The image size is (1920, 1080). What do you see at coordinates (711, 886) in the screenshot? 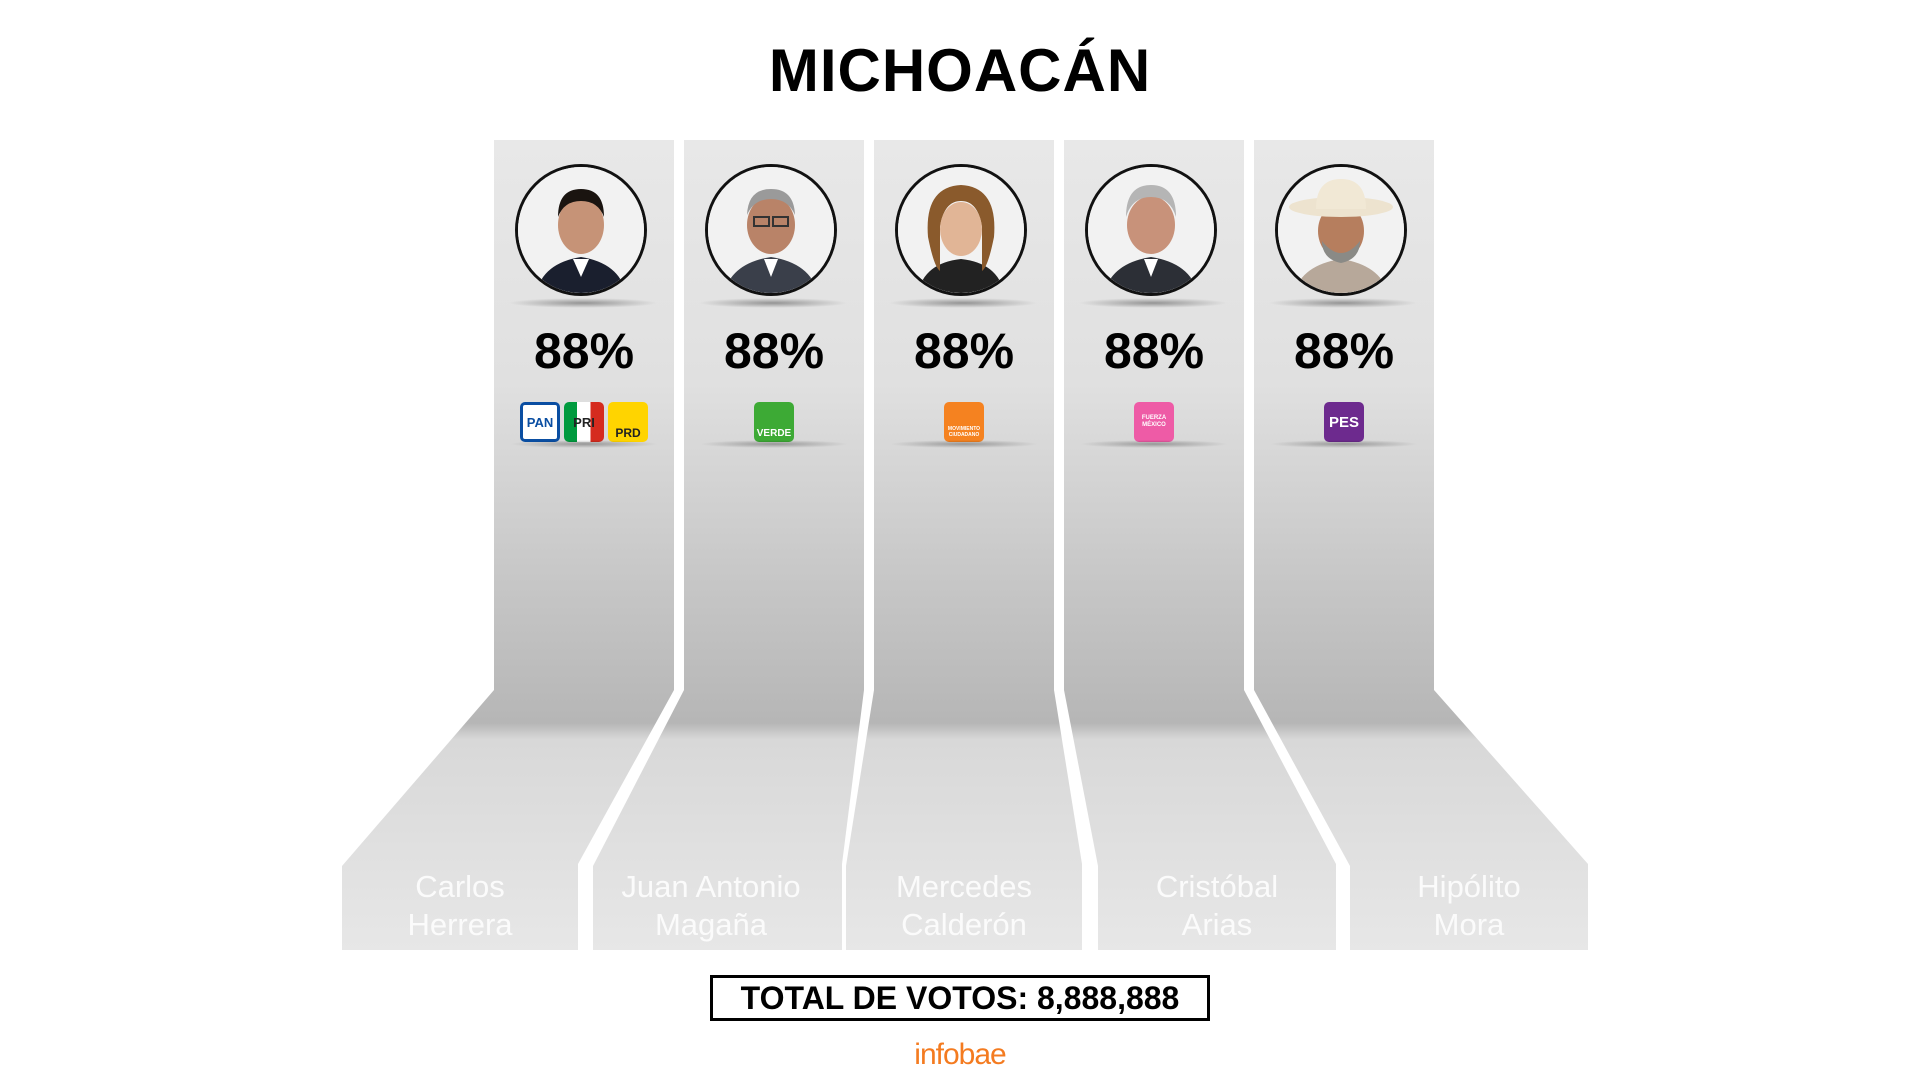
I see `name-line-1: Juan Antonio` at bounding box center [711, 886].